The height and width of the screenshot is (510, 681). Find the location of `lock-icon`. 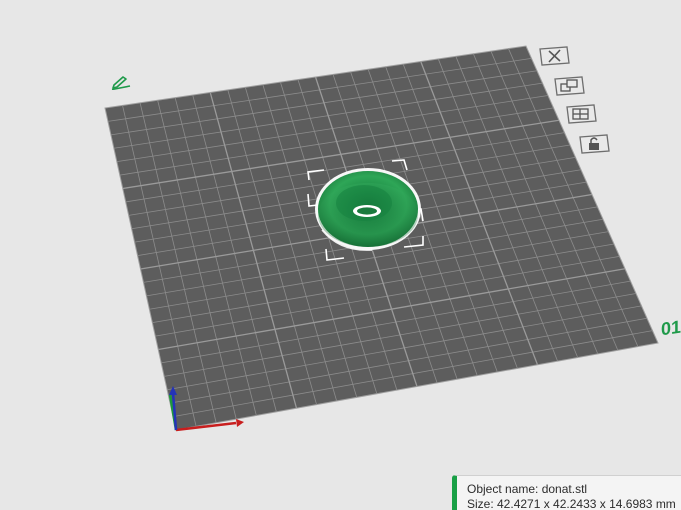

lock-icon is located at coordinates (594, 144).